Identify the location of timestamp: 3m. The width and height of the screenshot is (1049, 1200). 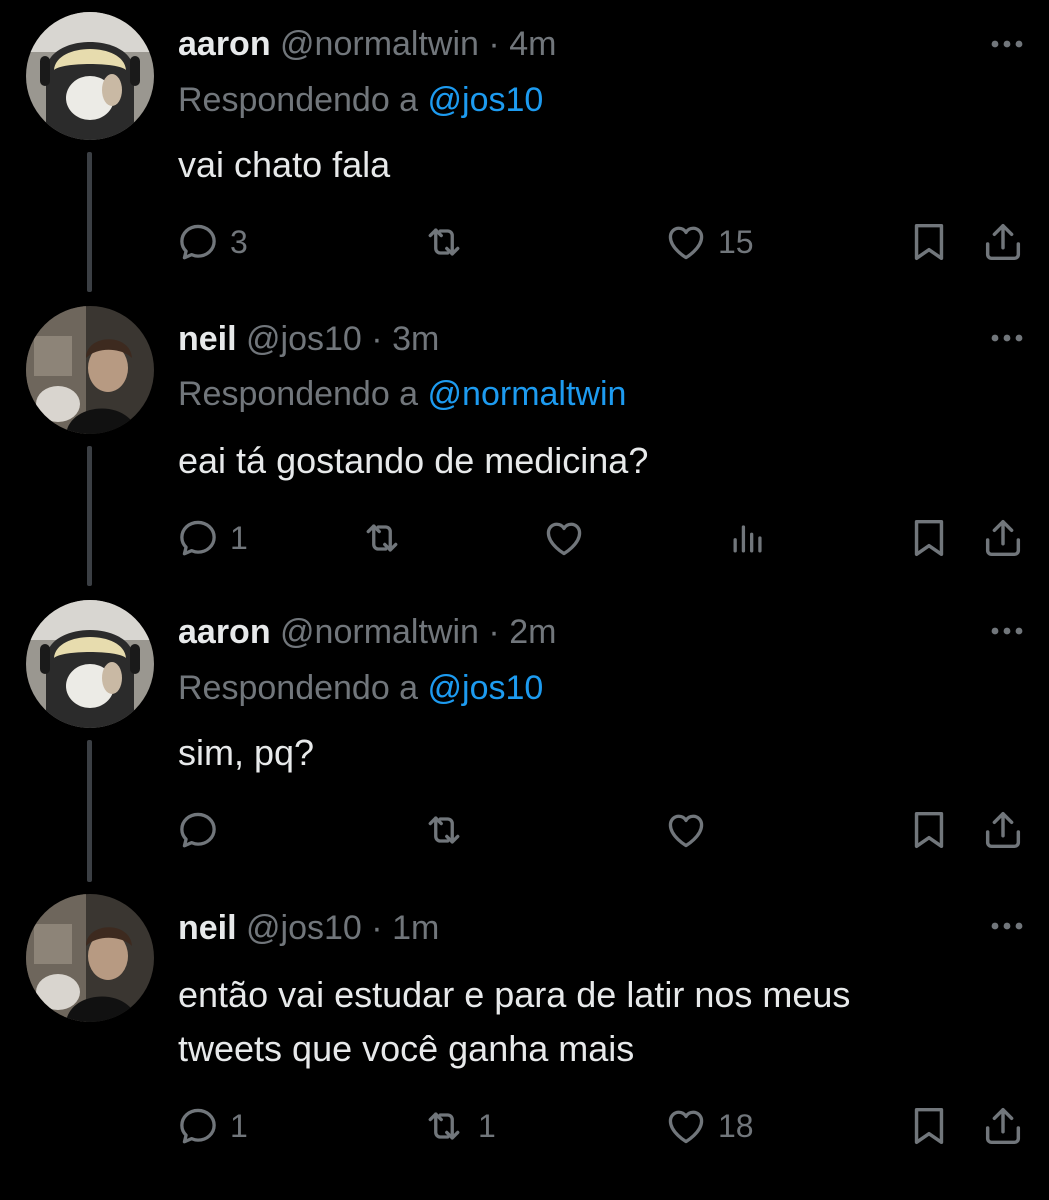
(415, 339).